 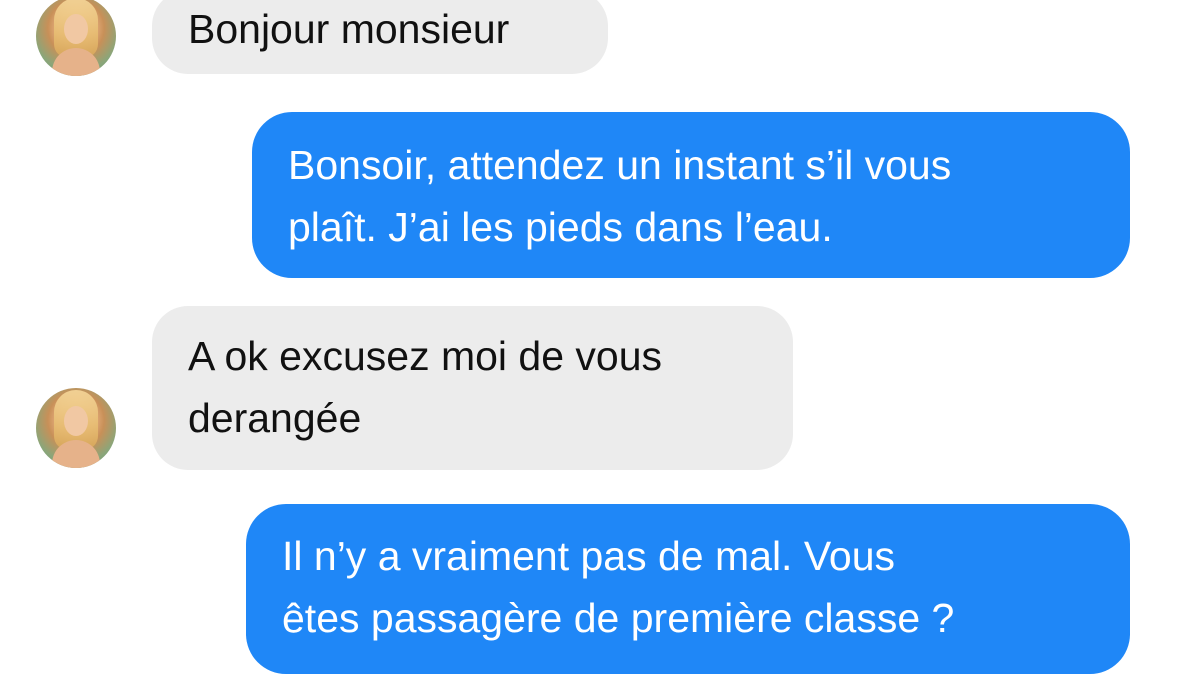 I want to click on message-text-line: Bonjour monsieur, so click(x=349, y=29).